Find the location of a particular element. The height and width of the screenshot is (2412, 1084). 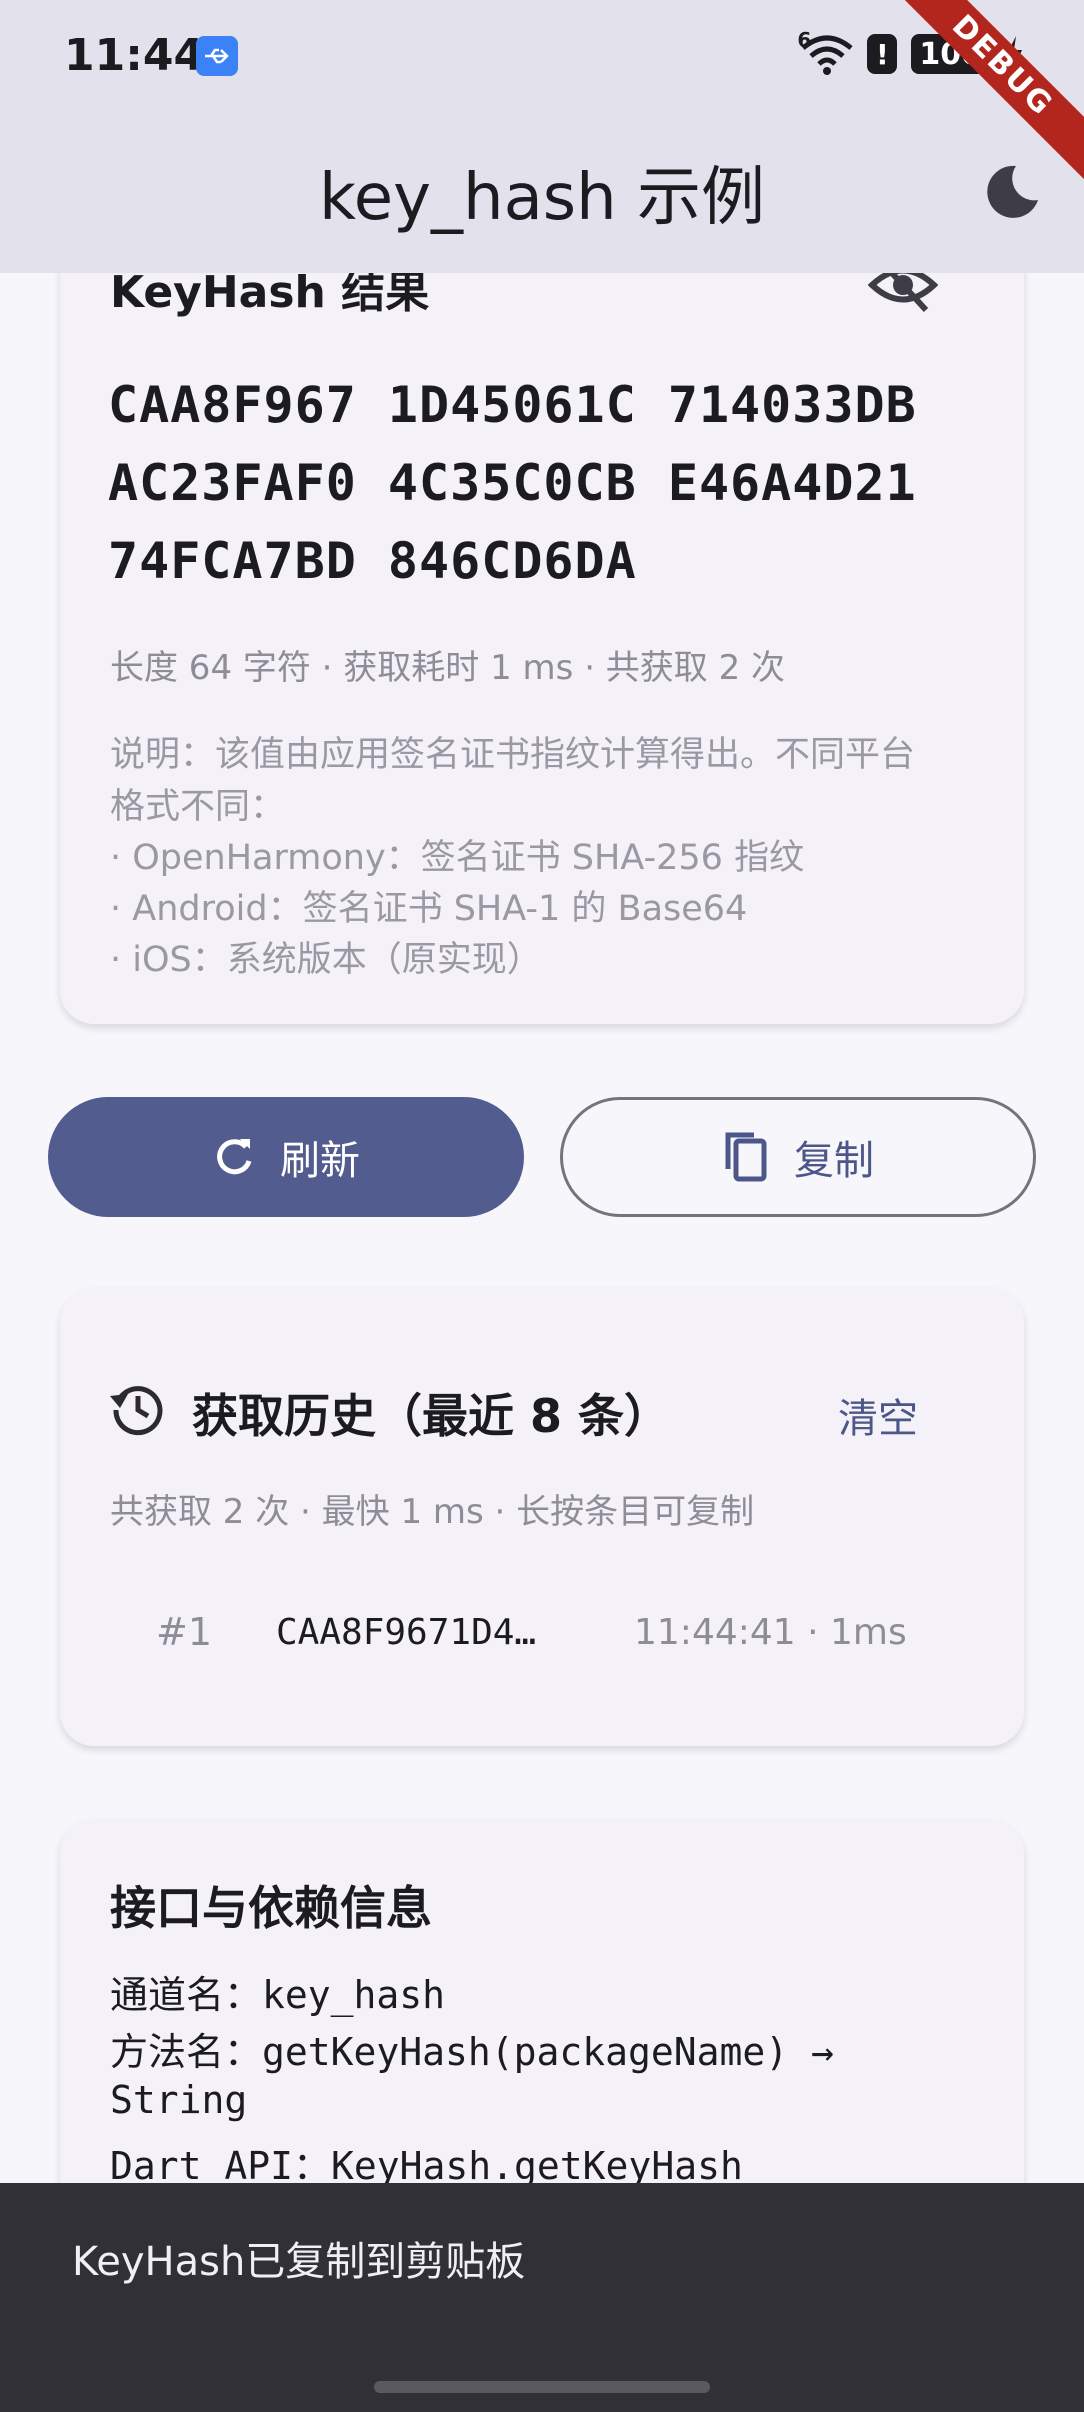

description-line: · Android：签名证书 SHA-1 的 Base64 is located at coordinates (429, 909).